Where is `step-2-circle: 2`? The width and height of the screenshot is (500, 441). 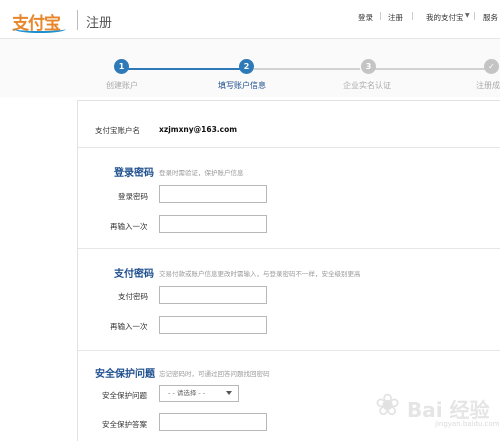
step-2-circle: 2 is located at coordinates (246, 66).